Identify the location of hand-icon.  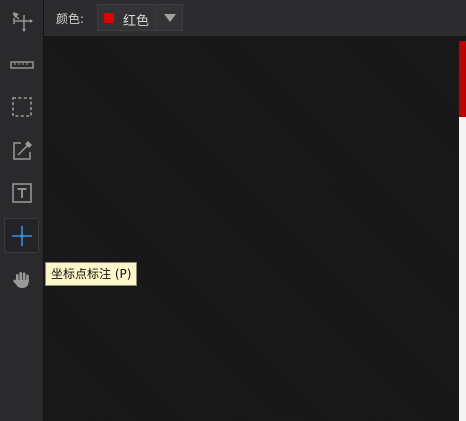
(20, 279).